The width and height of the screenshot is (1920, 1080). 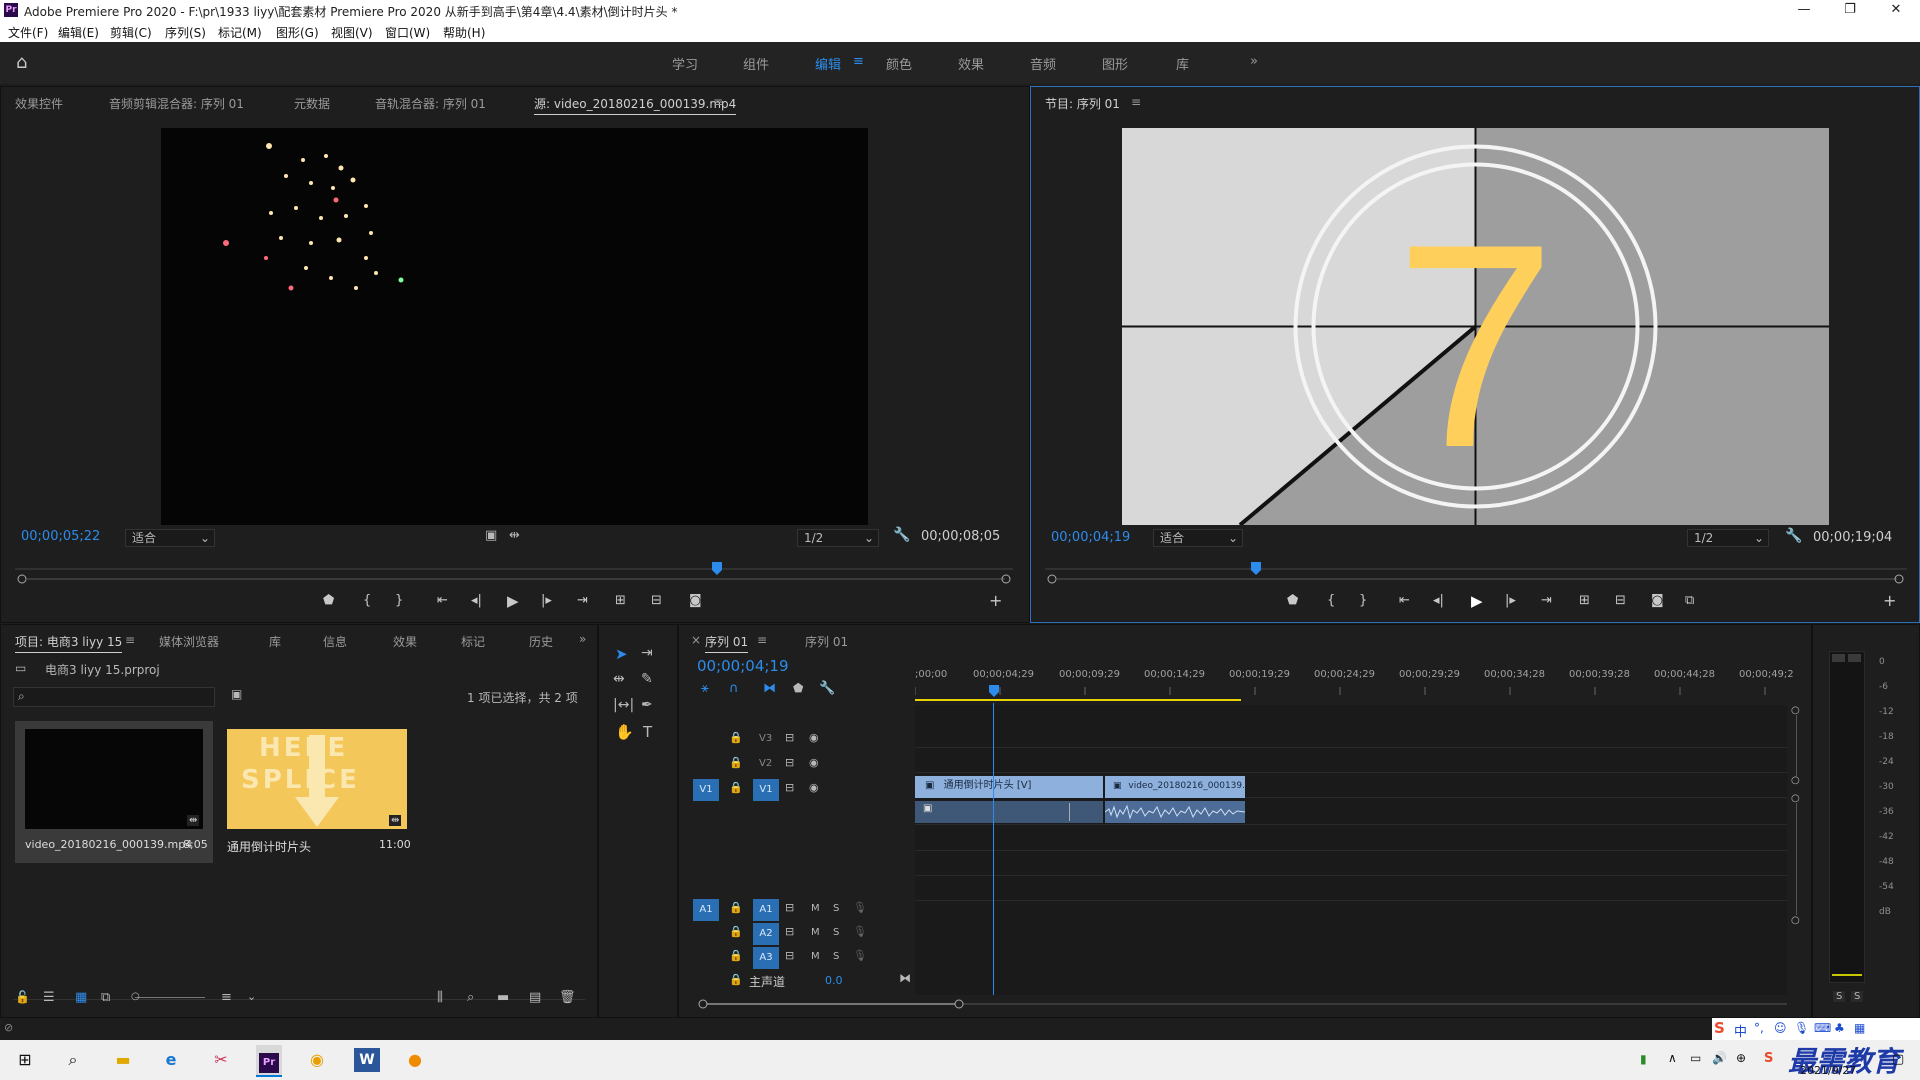 I want to click on tray-date: 2021/9/27, so click(x=1828, y=1070).